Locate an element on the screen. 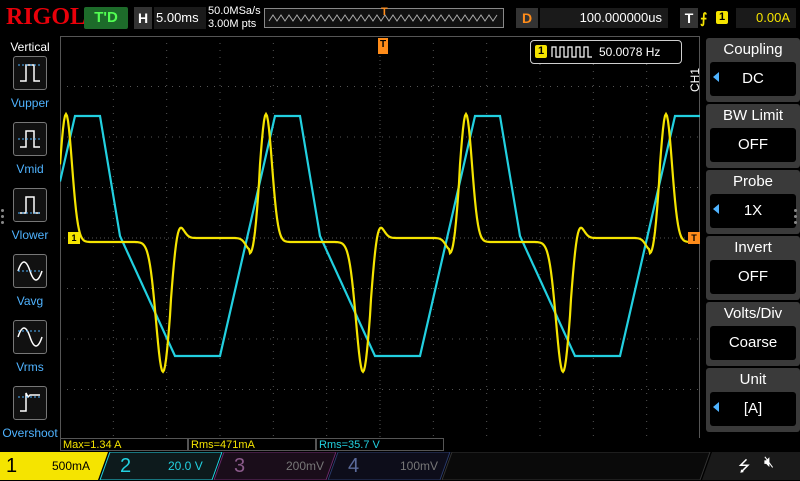 Image resolution: width=800 pixels, height=481 pixels. measure-overshoot: Overshoot is located at coordinates (30, 417).